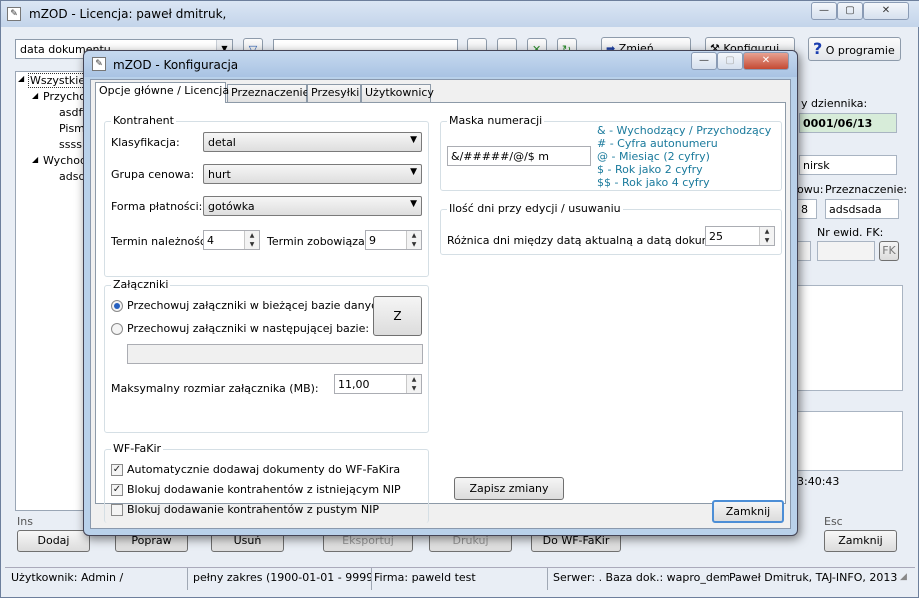 The height and width of the screenshot is (598, 919). What do you see at coordinates (684, 130) in the screenshot?
I see `legend-line: & - Wychodzący / Przychodzący` at bounding box center [684, 130].